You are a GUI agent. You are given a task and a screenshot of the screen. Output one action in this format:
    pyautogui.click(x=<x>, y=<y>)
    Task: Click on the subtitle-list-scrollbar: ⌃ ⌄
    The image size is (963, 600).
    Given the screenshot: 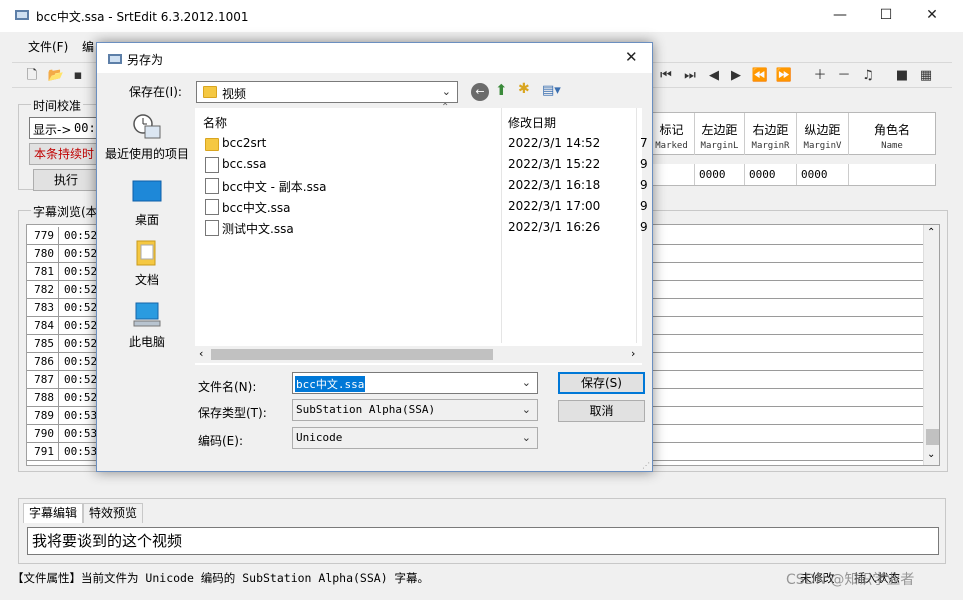 What is the action you would take?
    pyautogui.click(x=931, y=345)
    